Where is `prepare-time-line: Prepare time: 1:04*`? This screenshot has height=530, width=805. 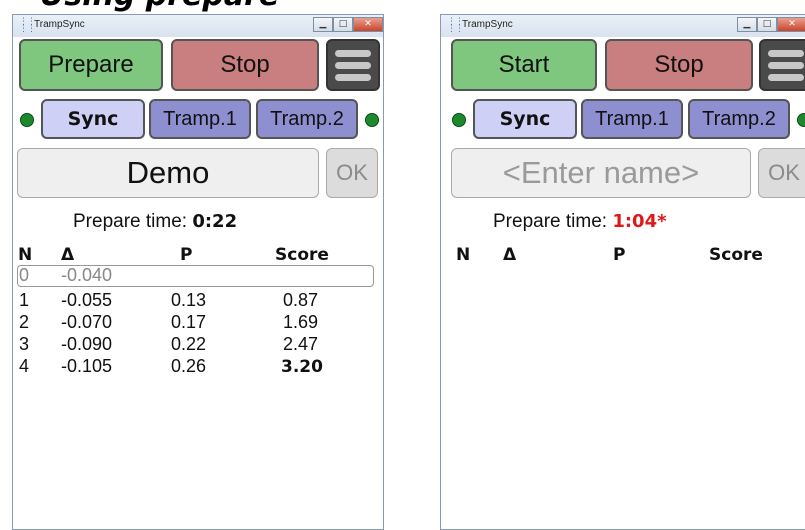
prepare-time-line: Prepare time: 1:04* is located at coordinates (580, 222).